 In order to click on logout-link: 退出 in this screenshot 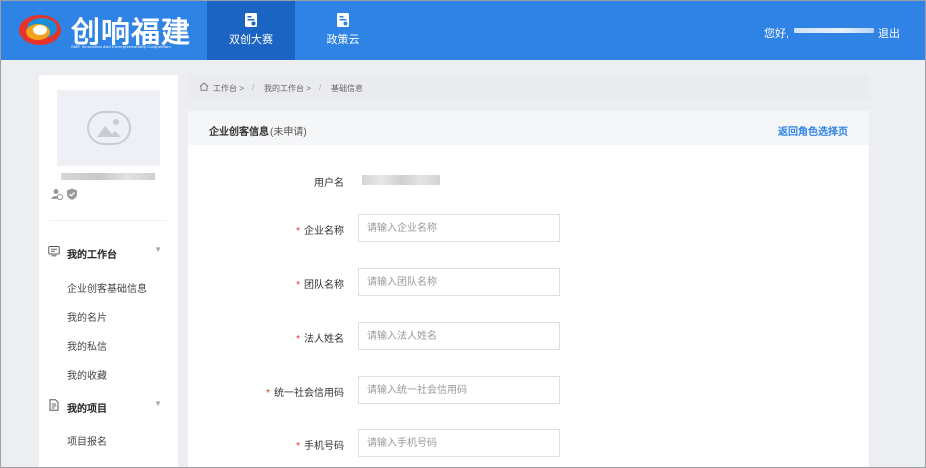, I will do `click(889, 33)`.